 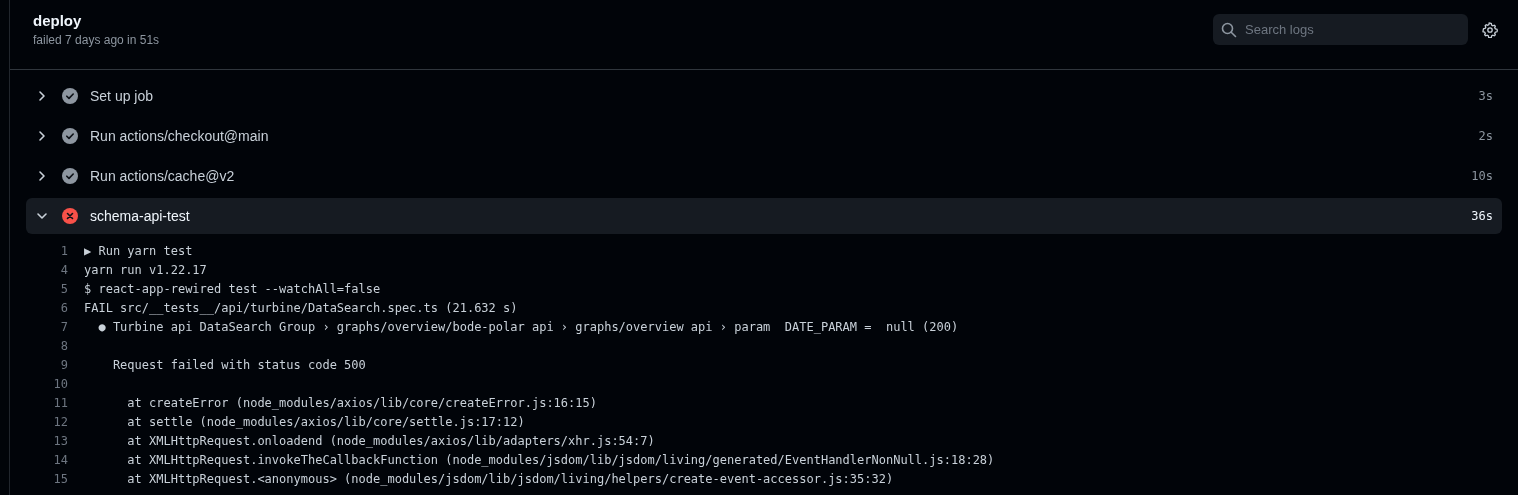 What do you see at coordinates (232, 288) in the screenshot?
I see `log-text: $ react-app-rewired test --watchAll=false` at bounding box center [232, 288].